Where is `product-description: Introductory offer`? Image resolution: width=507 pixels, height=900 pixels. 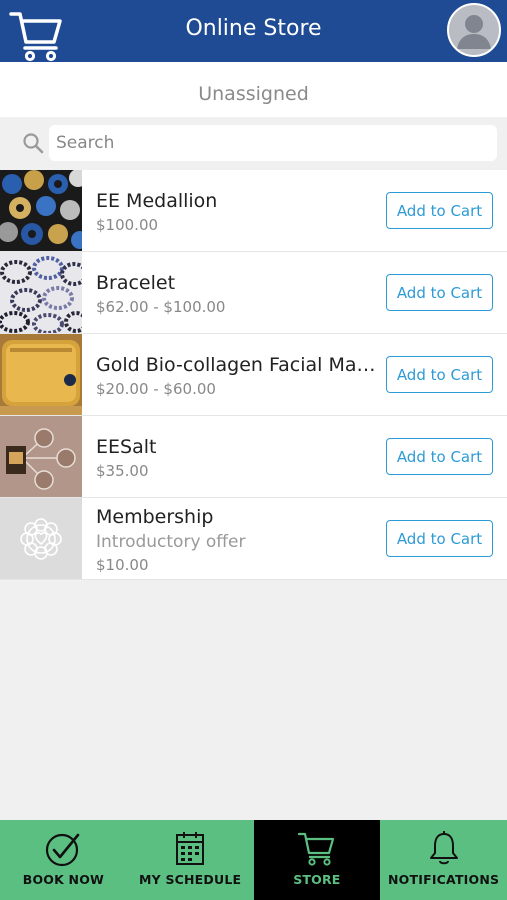
product-description: Introductory offer is located at coordinates (171, 542).